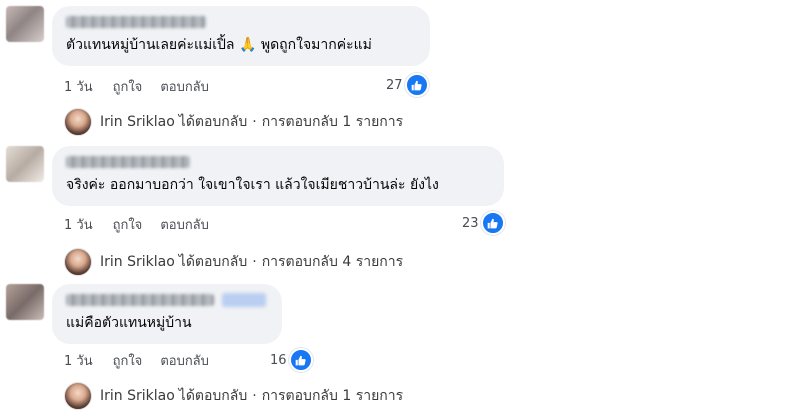  What do you see at coordinates (247, 45) in the screenshot?
I see `praying-hands-emoji: 🙏` at bounding box center [247, 45].